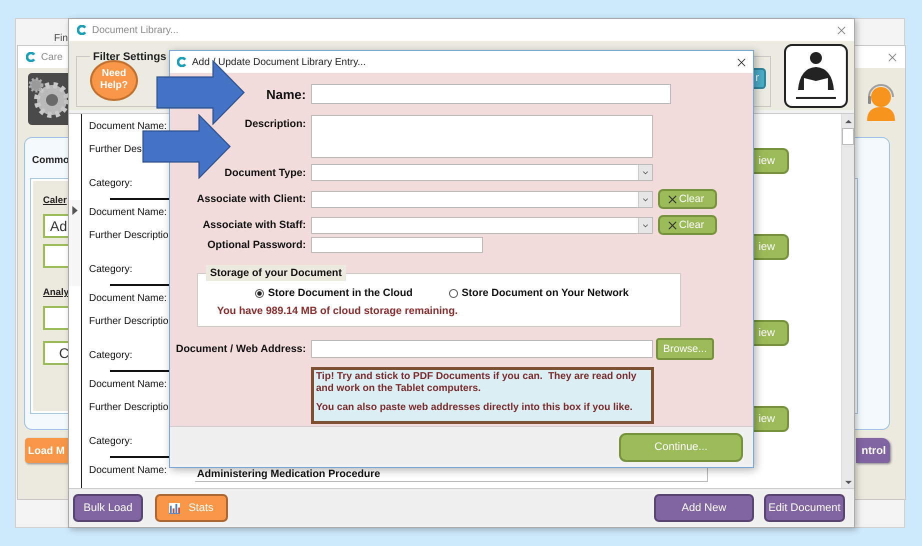 This screenshot has width=922, height=546. Describe the element at coordinates (538, 293) in the screenshot. I see `radio-option: Store Document on Your Network` at that location.